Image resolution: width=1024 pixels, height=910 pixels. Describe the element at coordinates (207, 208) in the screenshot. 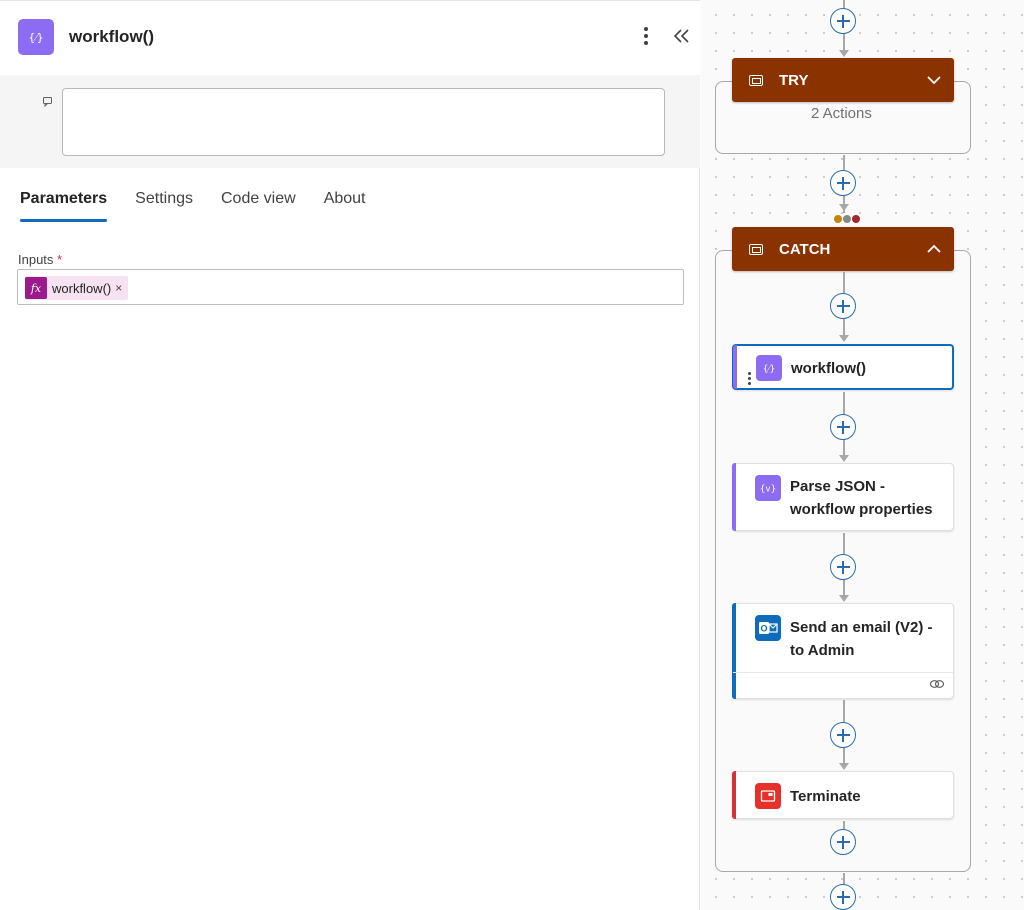

I see `panel-tabs: Parameters Settings Code view About` at that location.